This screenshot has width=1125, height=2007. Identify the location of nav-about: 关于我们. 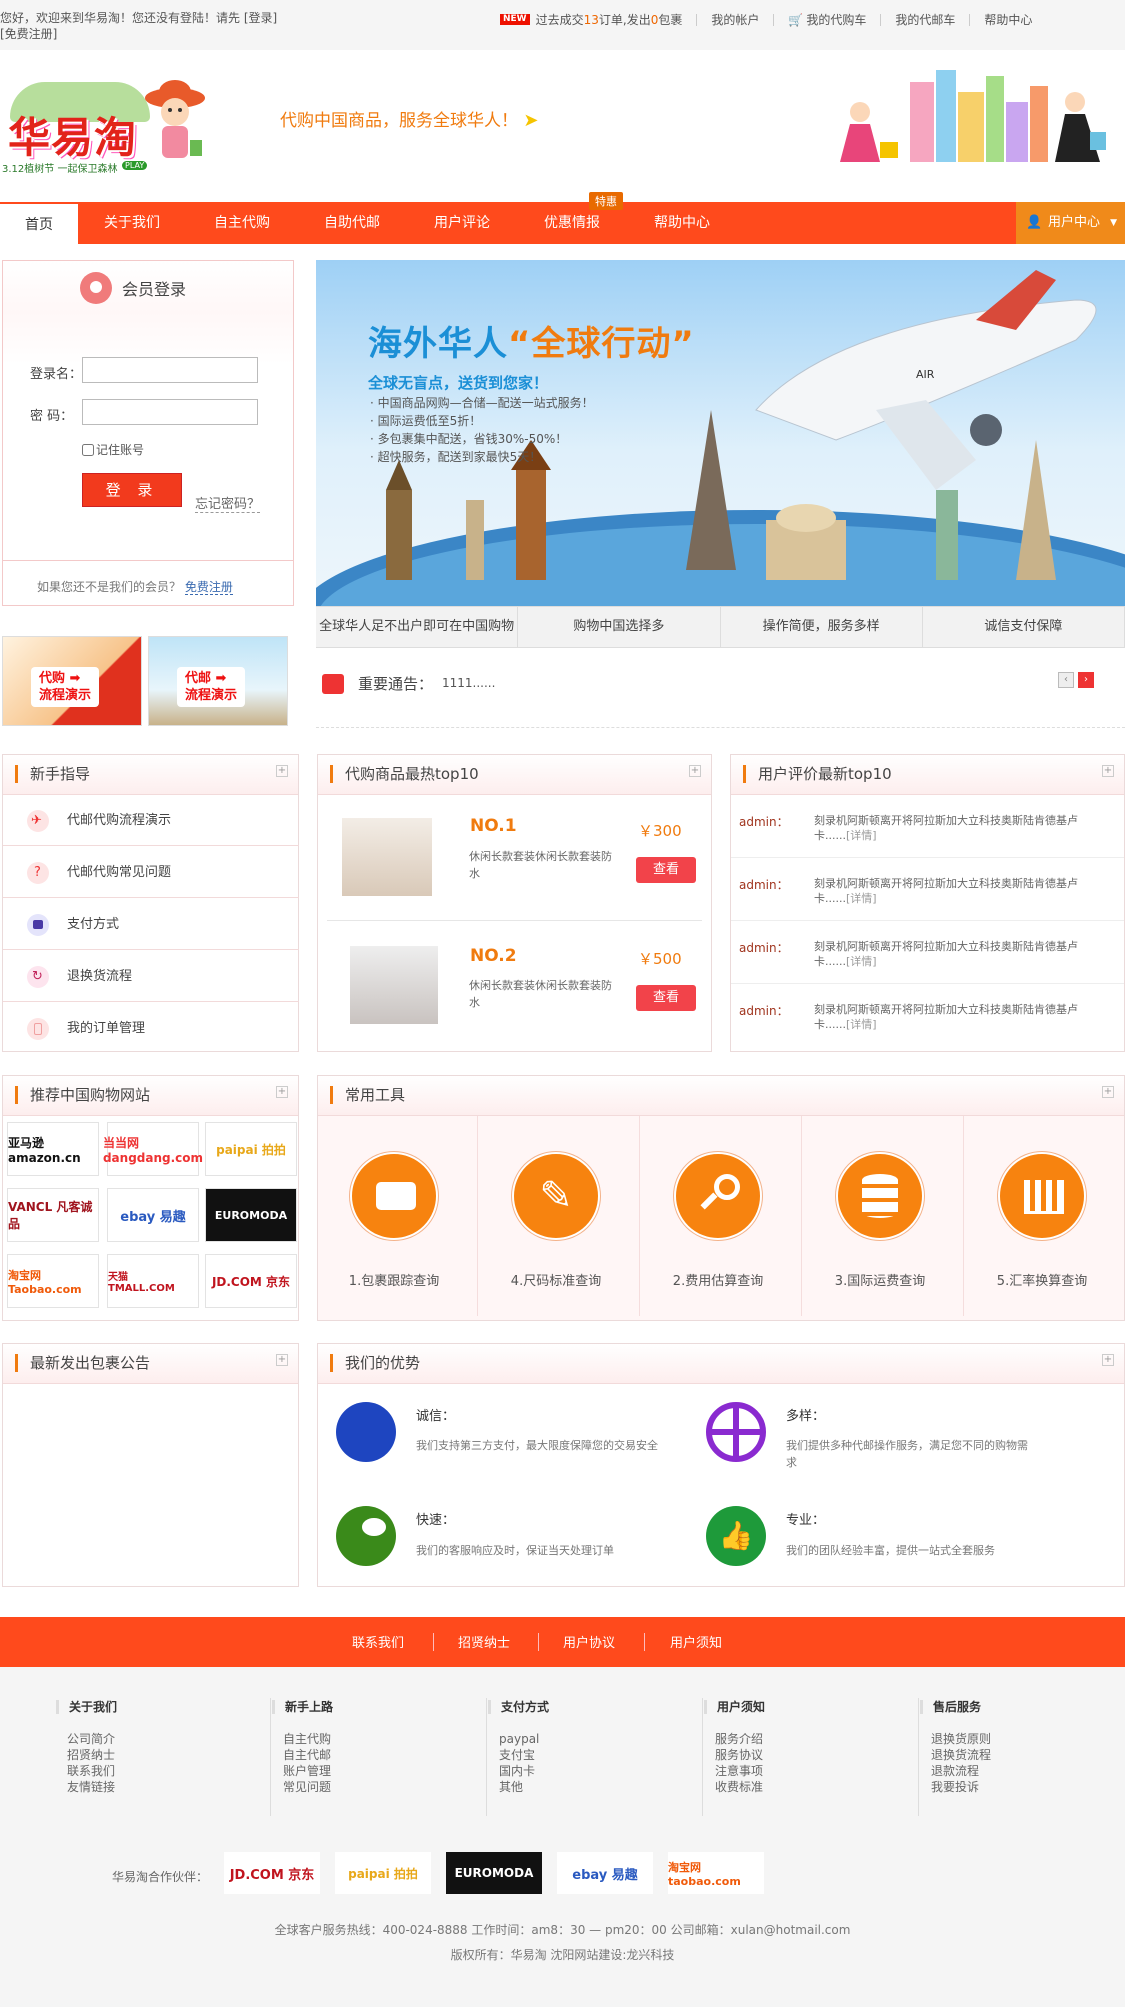
(132, 223).